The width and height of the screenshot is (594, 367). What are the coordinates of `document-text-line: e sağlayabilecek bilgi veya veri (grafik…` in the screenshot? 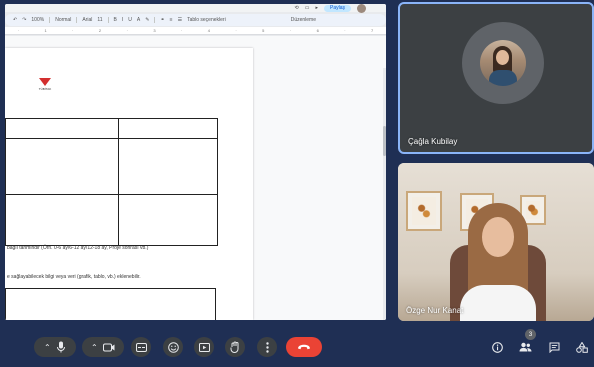 It's located at (74, 277).